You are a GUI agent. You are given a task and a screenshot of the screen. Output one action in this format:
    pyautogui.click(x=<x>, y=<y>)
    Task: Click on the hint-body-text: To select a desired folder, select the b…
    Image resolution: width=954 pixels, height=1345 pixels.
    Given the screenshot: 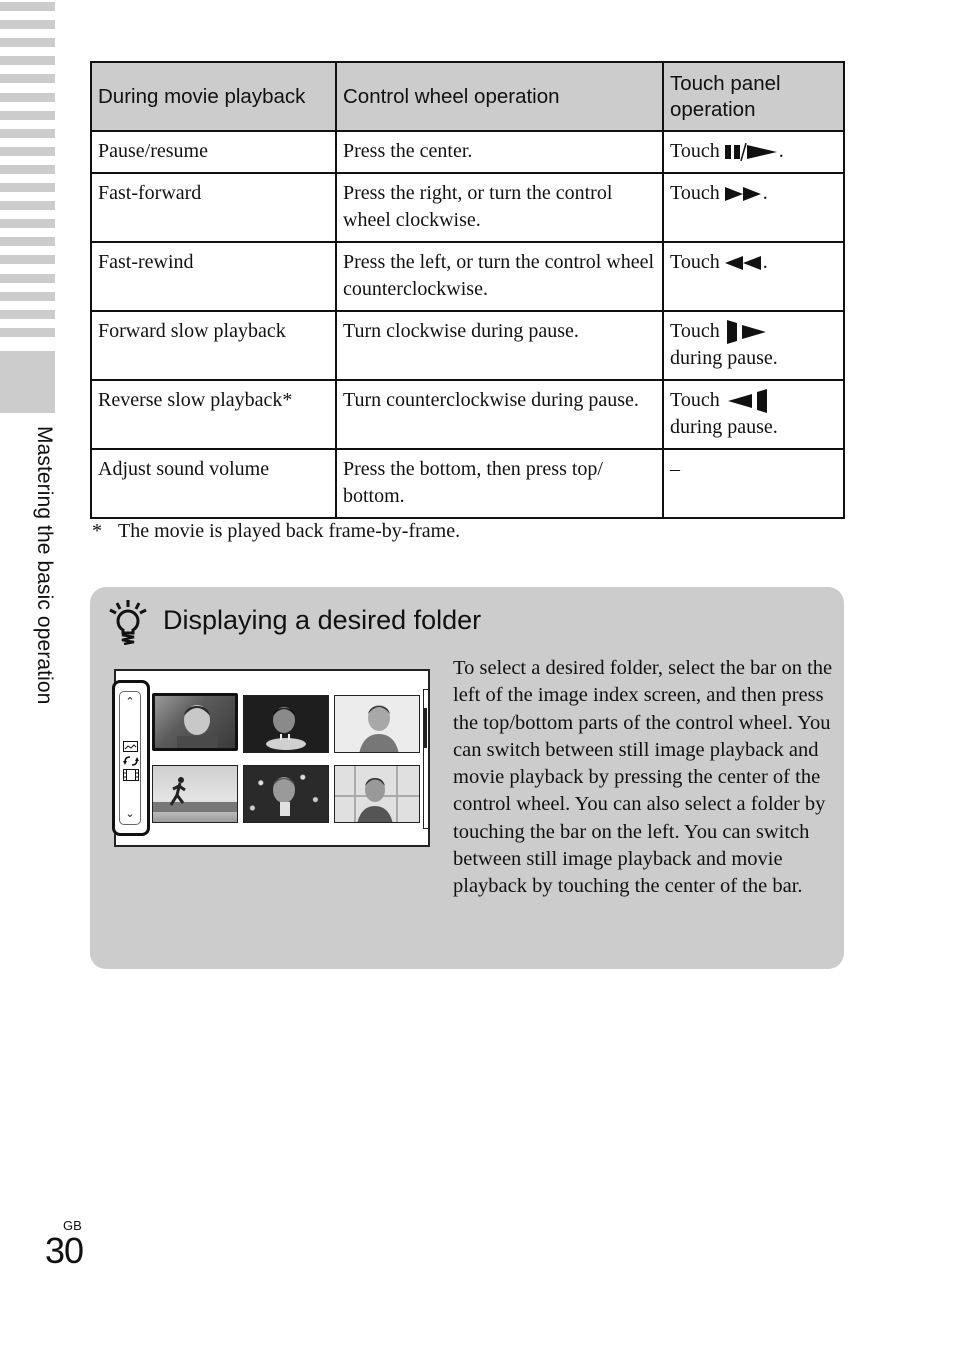 What is the action you would take?
    pyautogui.click(x=643, y=777)
    